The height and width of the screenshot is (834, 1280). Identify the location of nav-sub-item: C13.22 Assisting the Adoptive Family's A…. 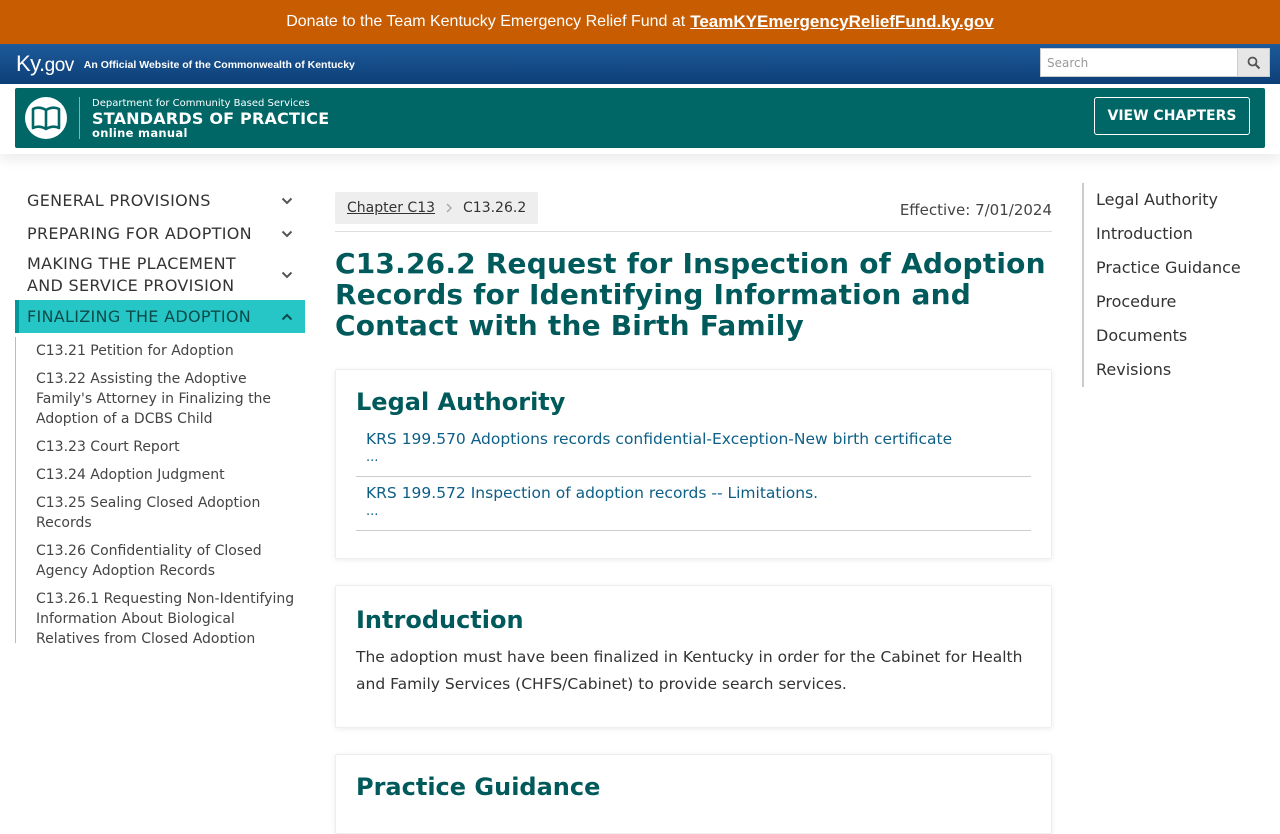
(160, 399).